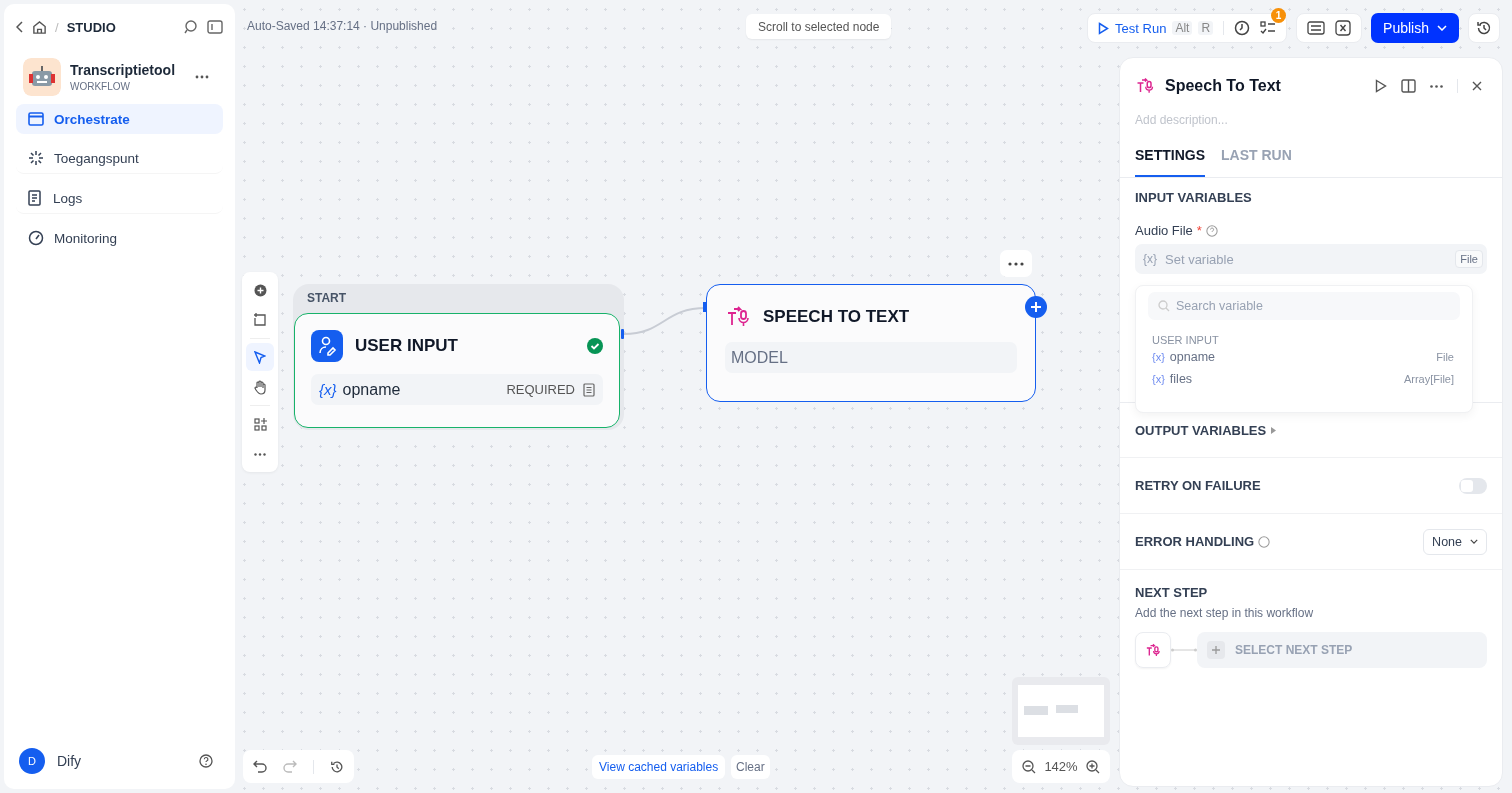 The height and width of the screenshot is (793, 1512). What do you see at coordinates (1181, 379) in the screenshot?
I see `variable-name: files` at bounding box center [1181, 379].